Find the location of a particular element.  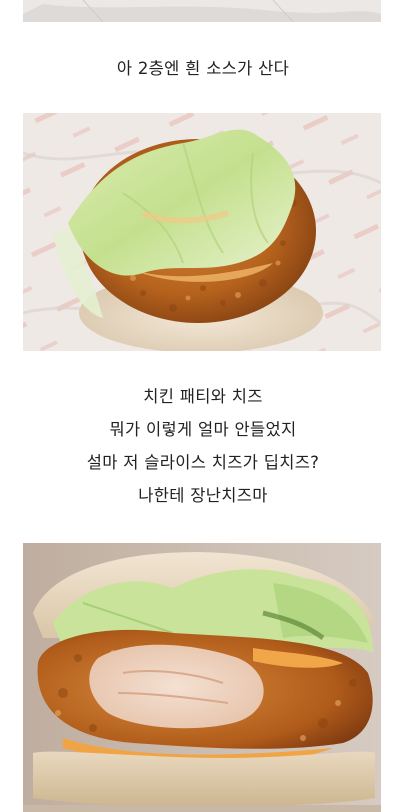

caption-first: 아 2층엔 흰 소스가 산다 is located at coordinates (203, 68).